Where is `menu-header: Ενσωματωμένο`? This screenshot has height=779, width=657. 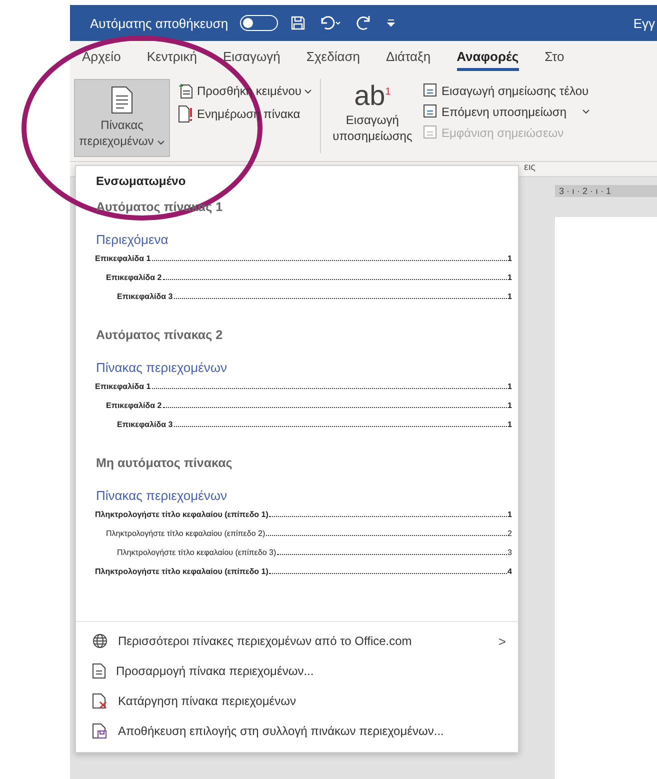 menu-header: Ενσωματωμένο is located at coordinates (141, 182).